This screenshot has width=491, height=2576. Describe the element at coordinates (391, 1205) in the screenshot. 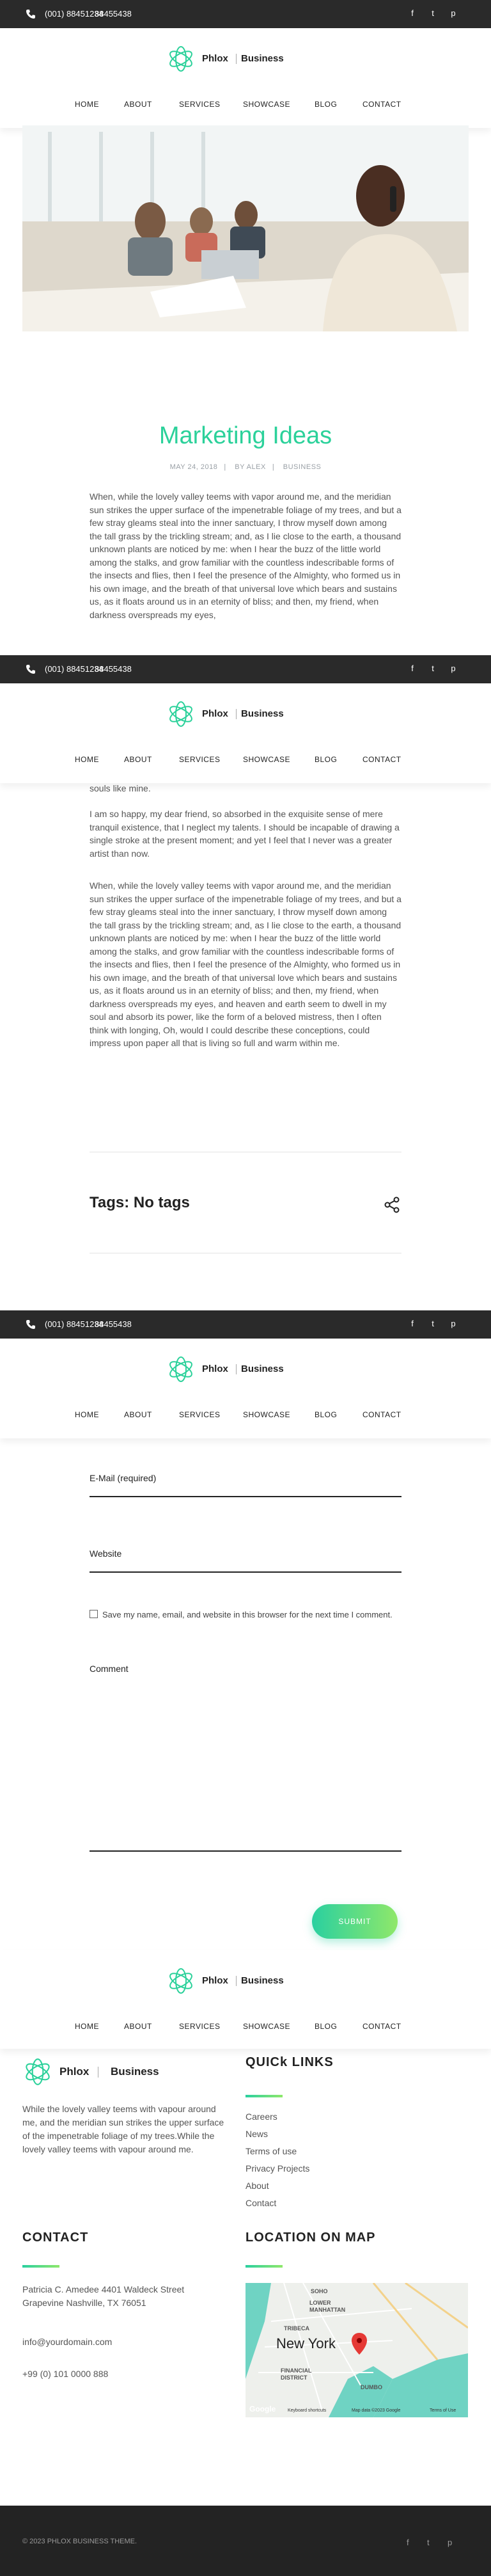

I see `share-icon` at that location.